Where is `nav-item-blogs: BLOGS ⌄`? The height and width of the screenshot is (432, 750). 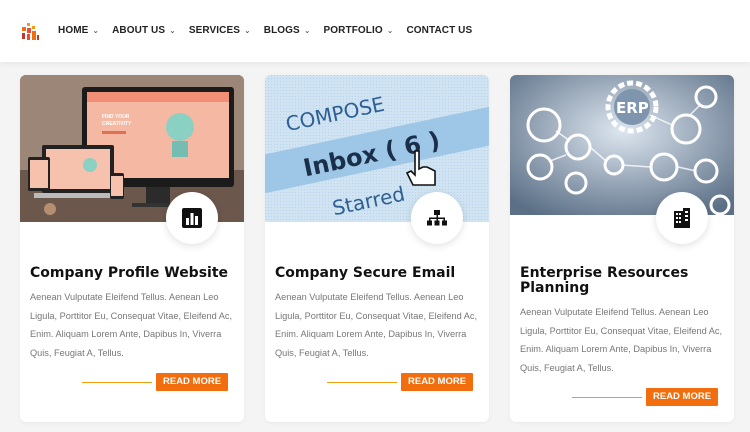 nav-item-blogs: BLOGS ⌄ is located at coordinates (287, 30).